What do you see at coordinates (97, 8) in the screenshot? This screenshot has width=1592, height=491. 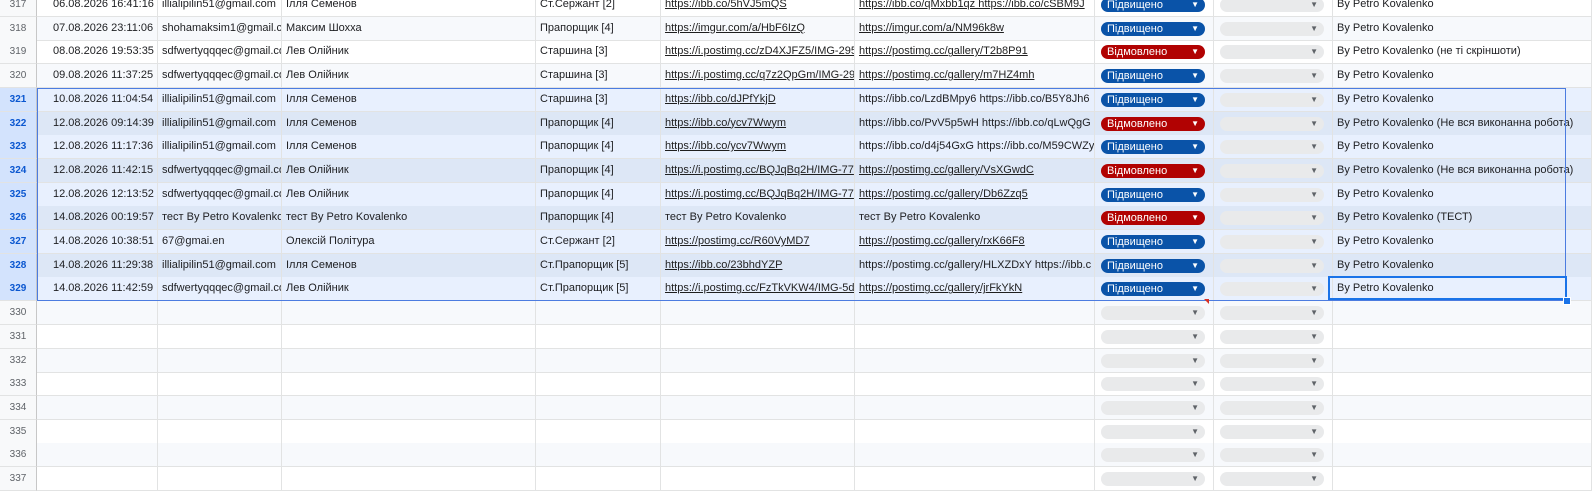 I see `timestamp-cell: 06.08.2026 16:41:16` at bounding box center [97, 8].